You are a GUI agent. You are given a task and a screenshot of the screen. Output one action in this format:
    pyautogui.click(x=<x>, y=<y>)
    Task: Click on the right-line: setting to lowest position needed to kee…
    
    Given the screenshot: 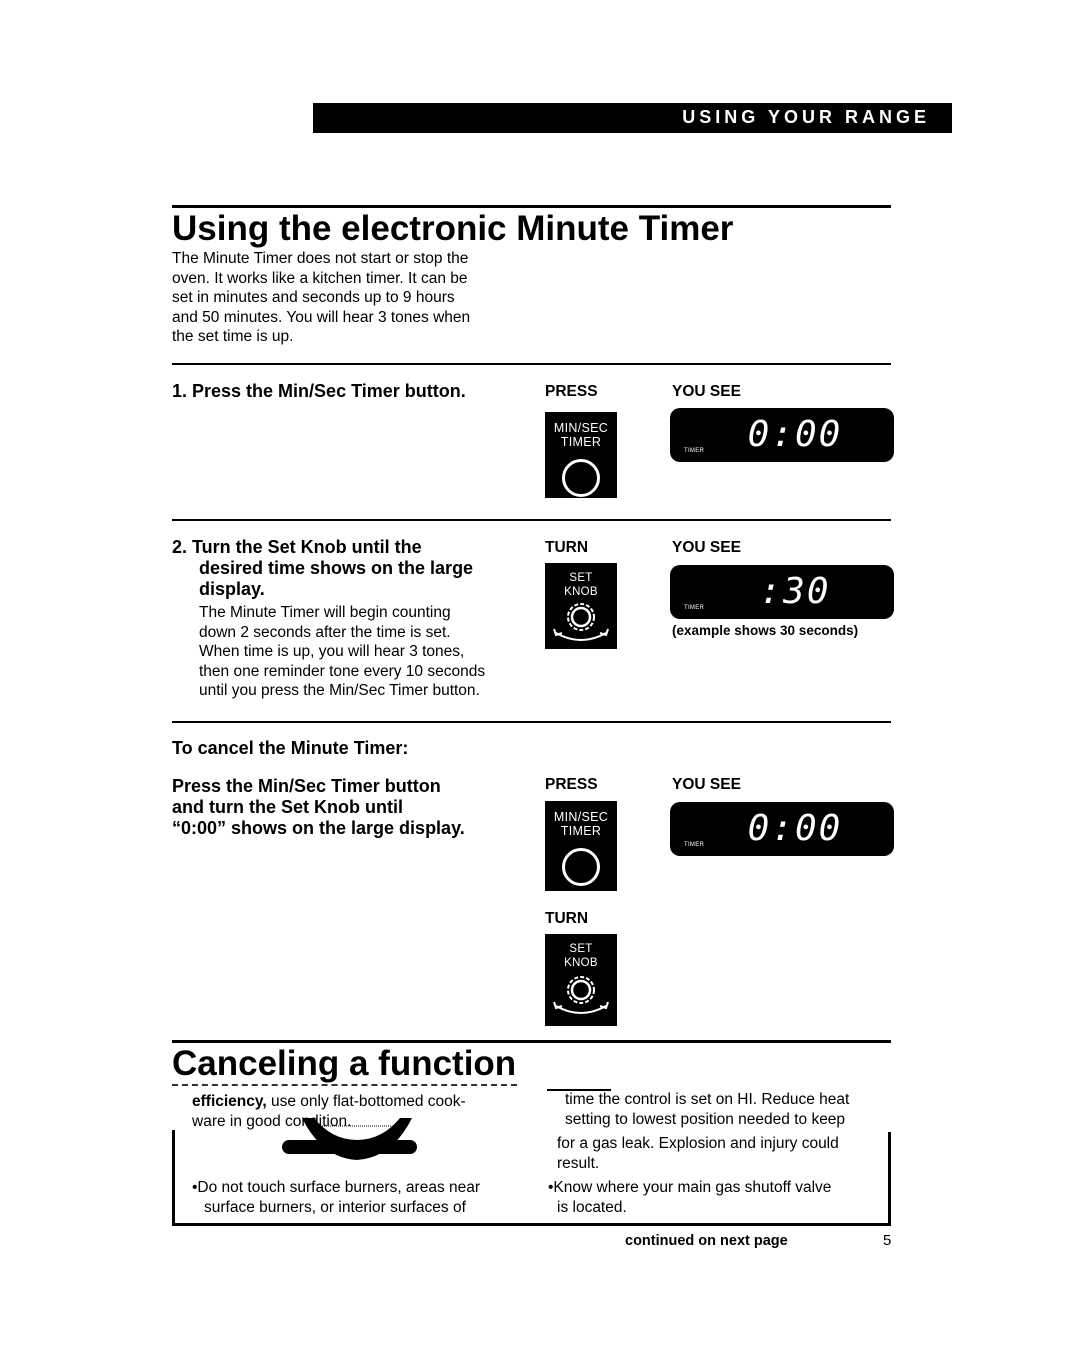 What is the action you would take?
    pyautogui.click(x=705, y=1119)
    